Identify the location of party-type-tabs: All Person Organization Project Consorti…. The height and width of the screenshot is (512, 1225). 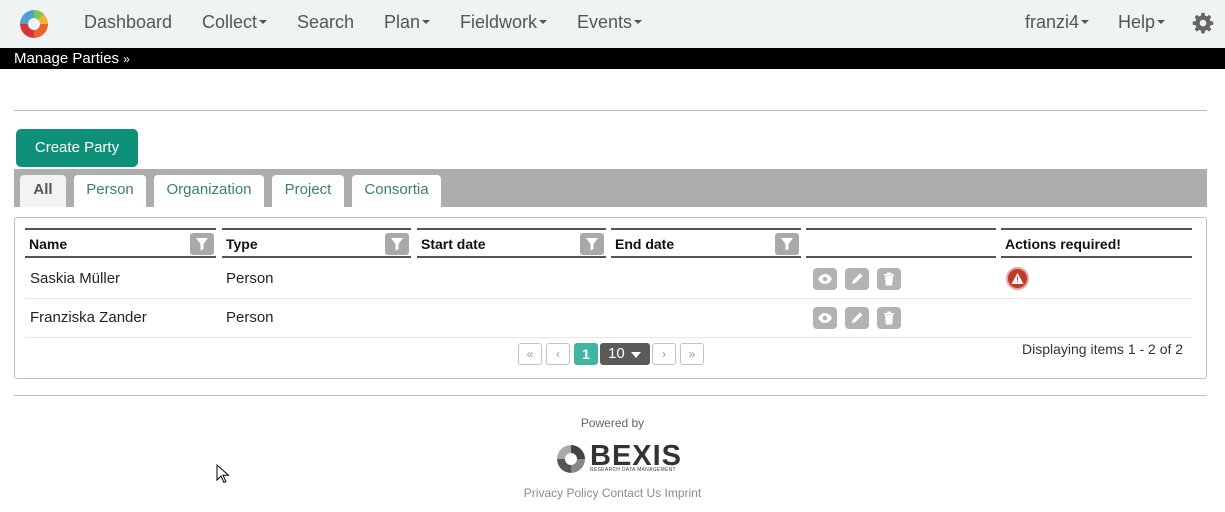
(610, 188).